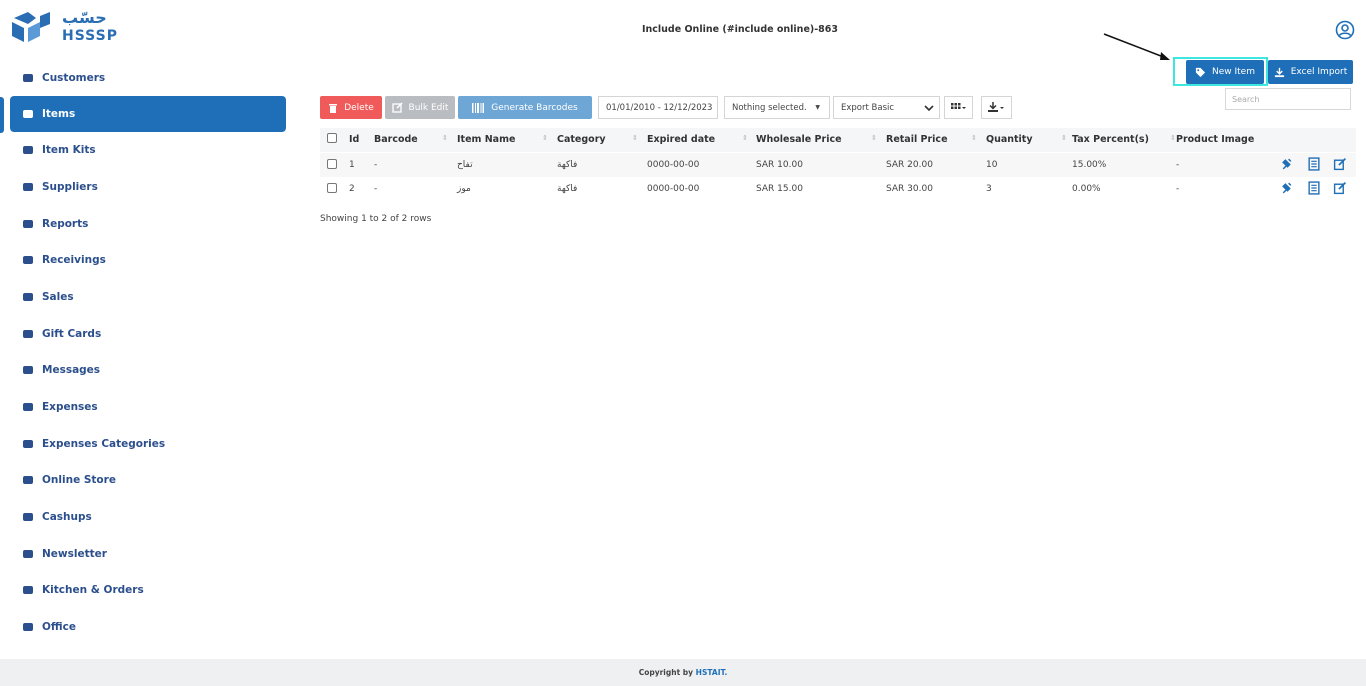 The height and width of the screenshot is (686, 1366). I want to click on cell-barcode: -, so click(376, 165).